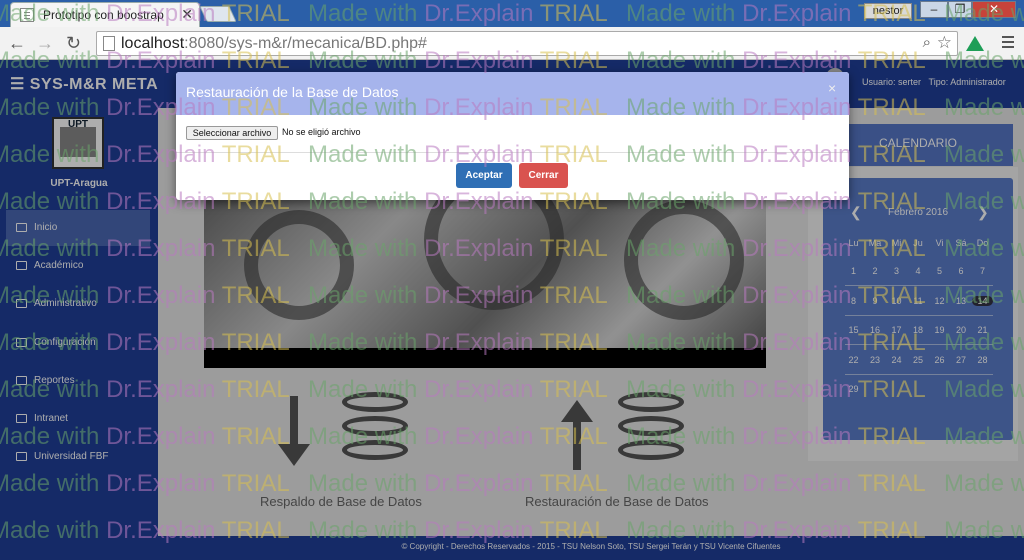 The image size is (1024, 560). I want to click on minimize-button: –, so click(934, 9).